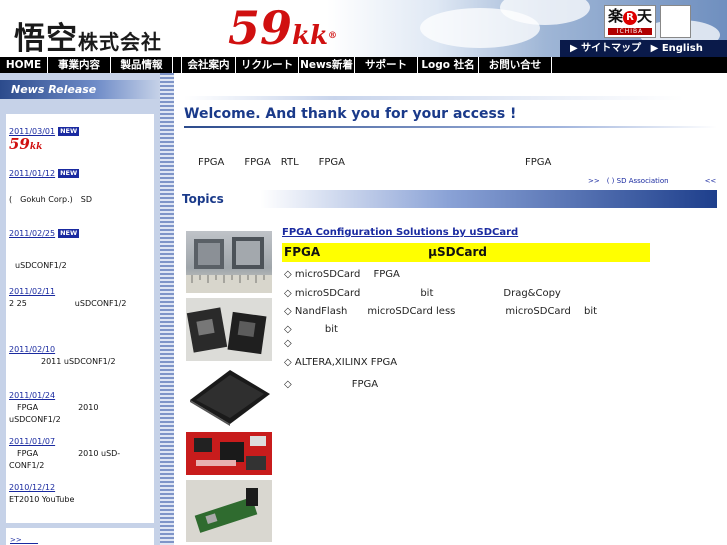  I want to click on green-module-photo, so click(229, 511).